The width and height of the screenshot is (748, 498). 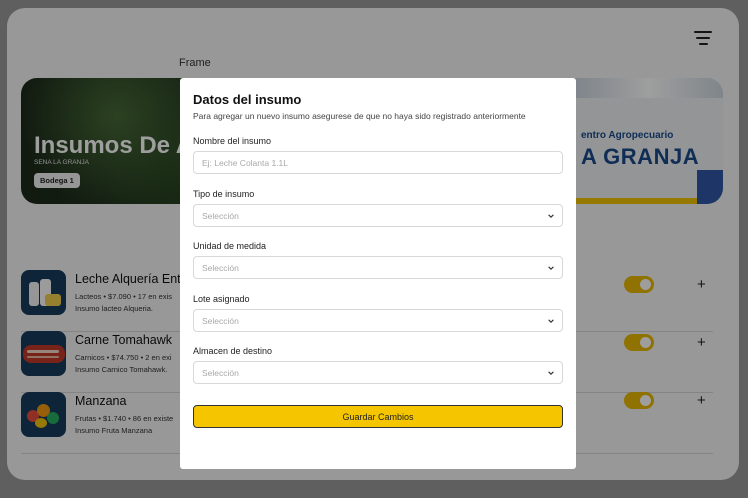 What do you see at coordinates (224, 194) in the screenshot?
I see `type-field-label: Tipo de insumo` at bounding box center [224, 194].